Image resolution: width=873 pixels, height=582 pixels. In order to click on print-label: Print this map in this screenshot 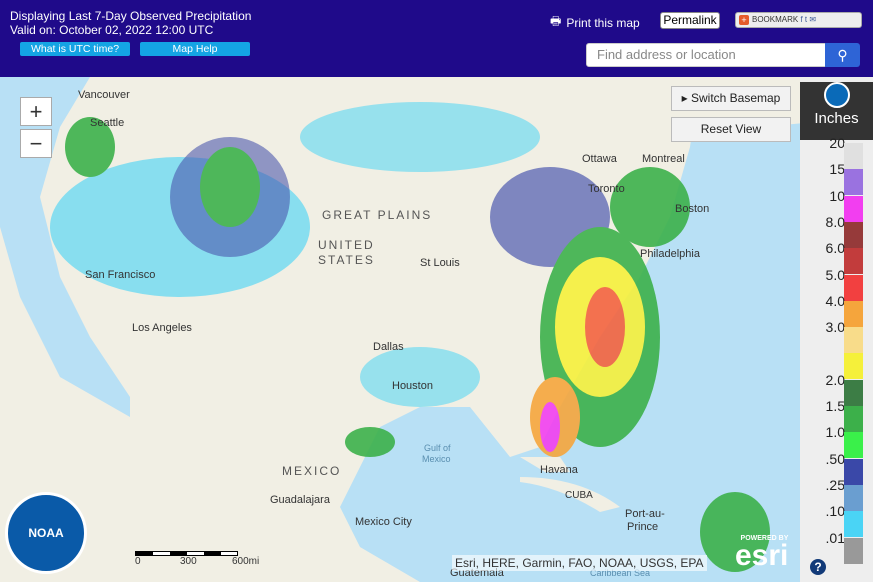, I will do `click(603, 22)`.